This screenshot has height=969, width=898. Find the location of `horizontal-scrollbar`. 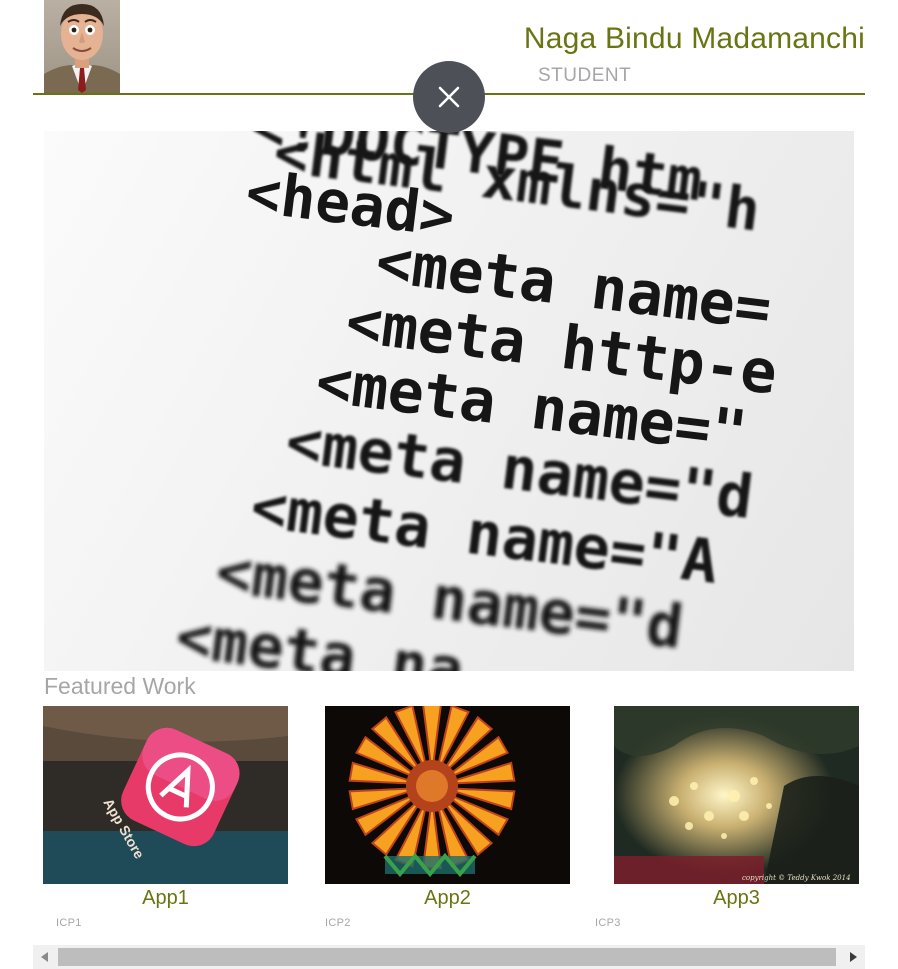

horizontal-scrollbar is located at coordinates (449, 957).